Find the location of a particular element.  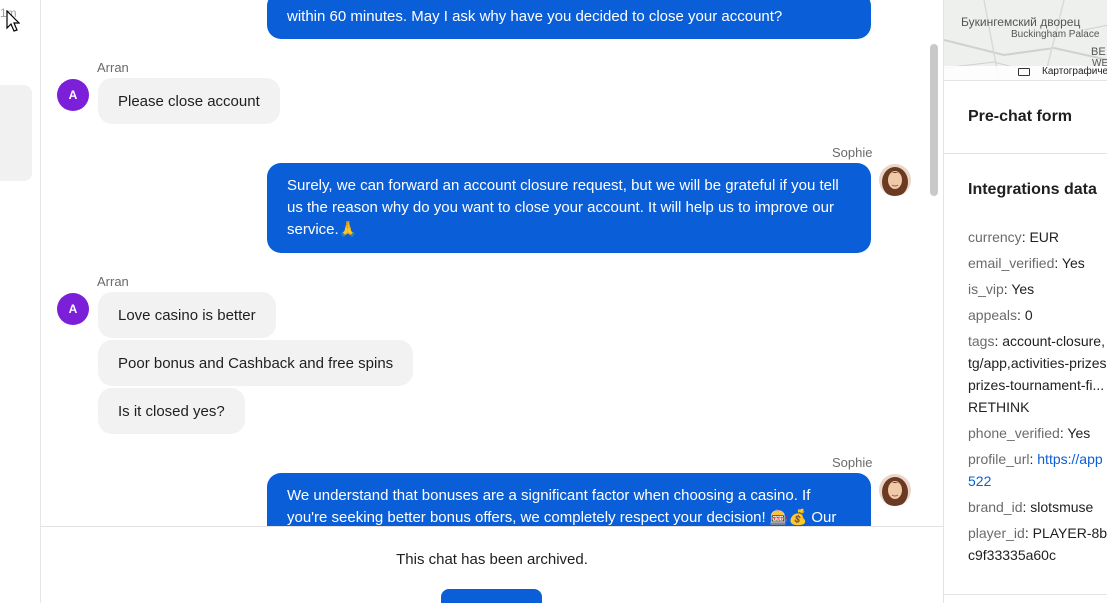

customer-message-bubble: Love casino is better is located at coordinates (187, 315).